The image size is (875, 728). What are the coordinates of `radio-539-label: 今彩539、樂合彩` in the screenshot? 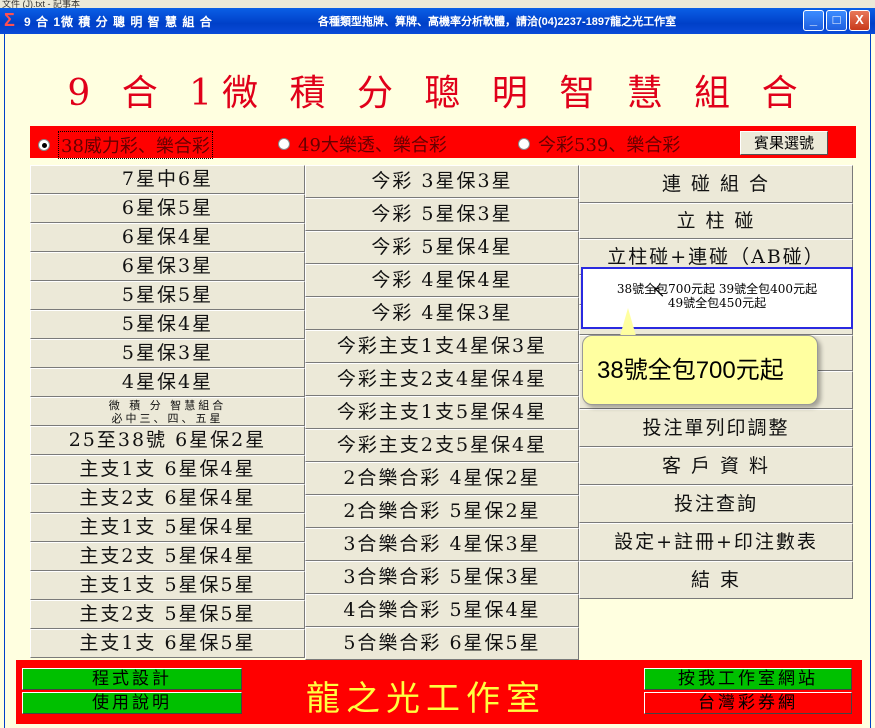 It's located at (609, 145).